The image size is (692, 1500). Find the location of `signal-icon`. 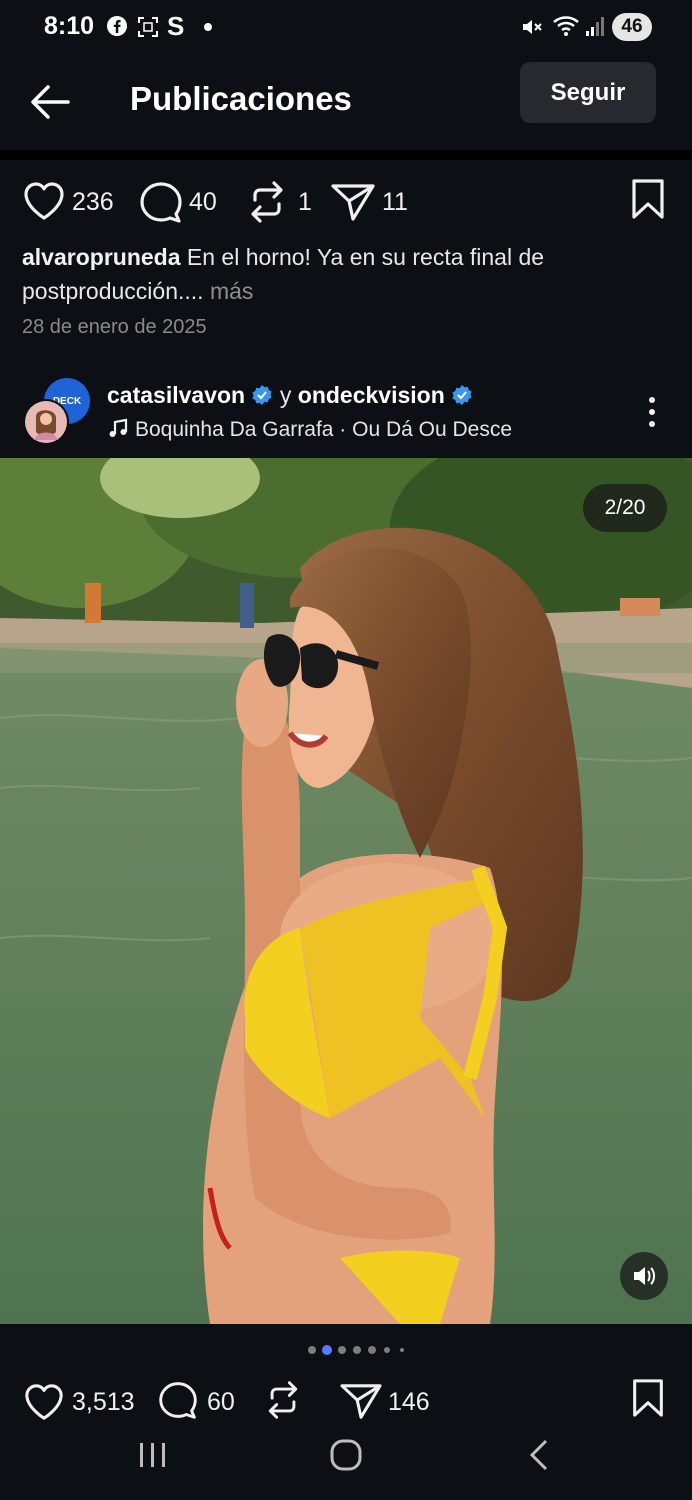

signal-icon is located at coordinates (595, 26).